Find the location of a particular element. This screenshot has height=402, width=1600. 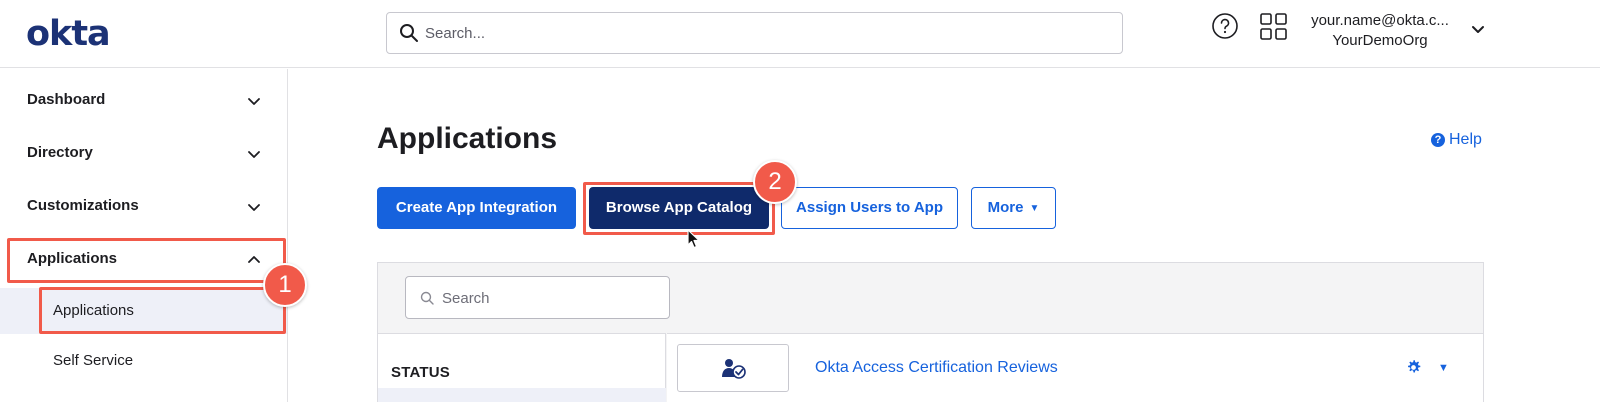

app-logo is located at coordinates (733, 368).